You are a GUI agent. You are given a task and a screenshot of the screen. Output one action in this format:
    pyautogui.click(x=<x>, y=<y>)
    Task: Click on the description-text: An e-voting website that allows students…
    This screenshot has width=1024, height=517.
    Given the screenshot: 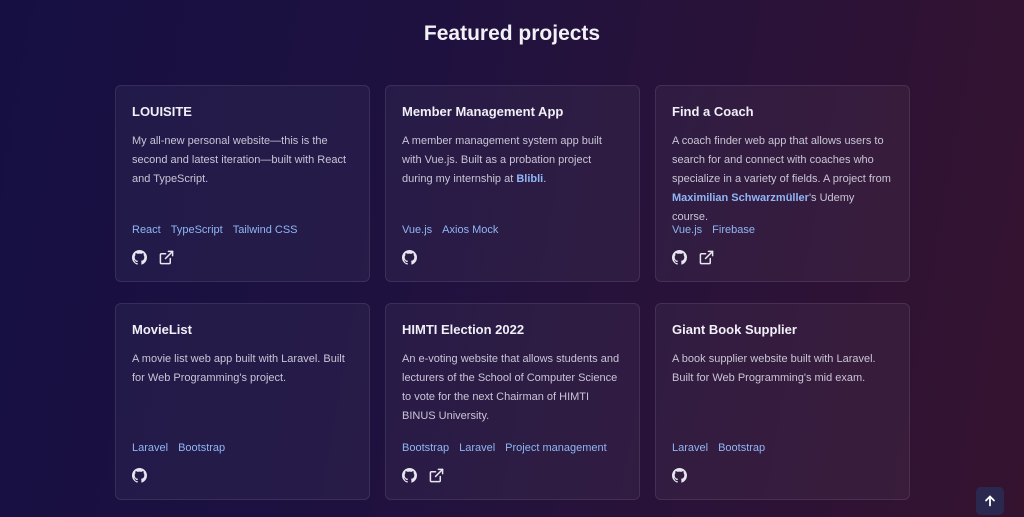 What is the action you would take?
    pyautogui.click(x=511, y=387)
    